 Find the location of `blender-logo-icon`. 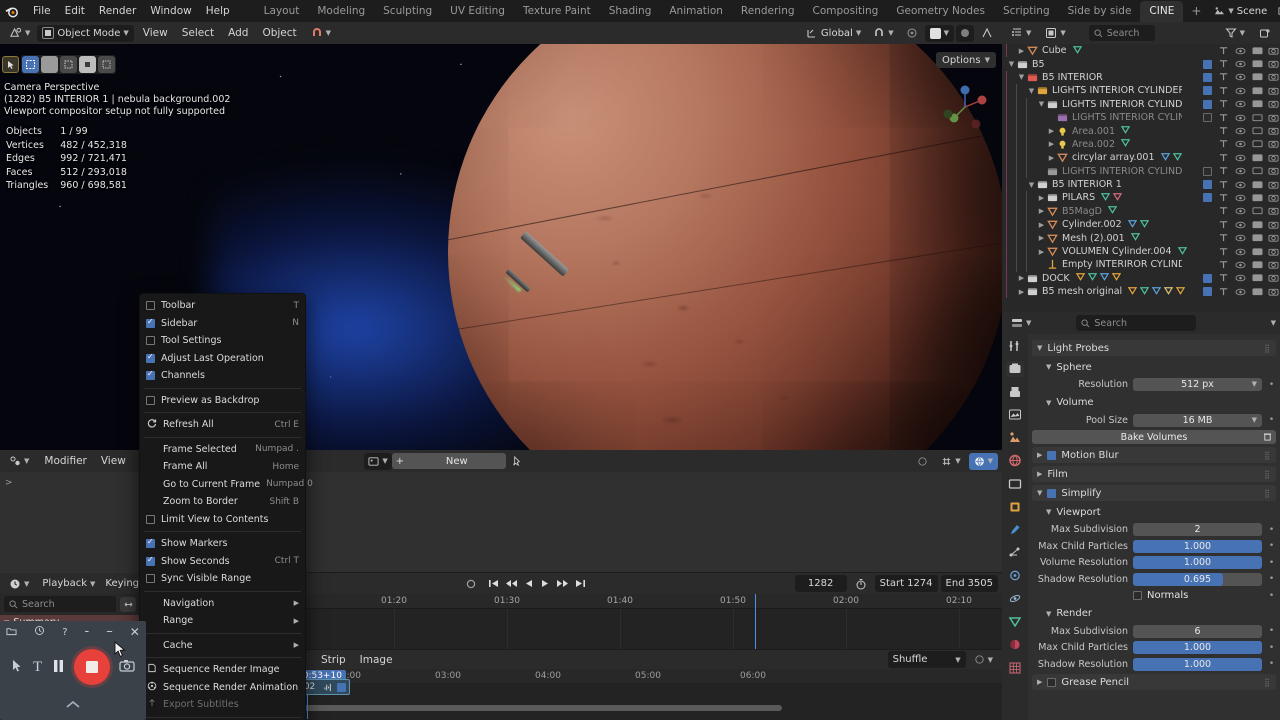

blender-logo-icon is located at coordinates (12, 11).